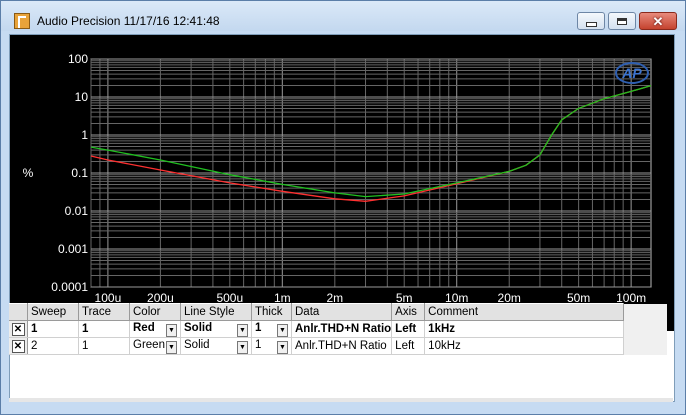 Image resolution: width=686 pixels, height=415 pixels. I want to click on column-header-select, so click(18, 312).